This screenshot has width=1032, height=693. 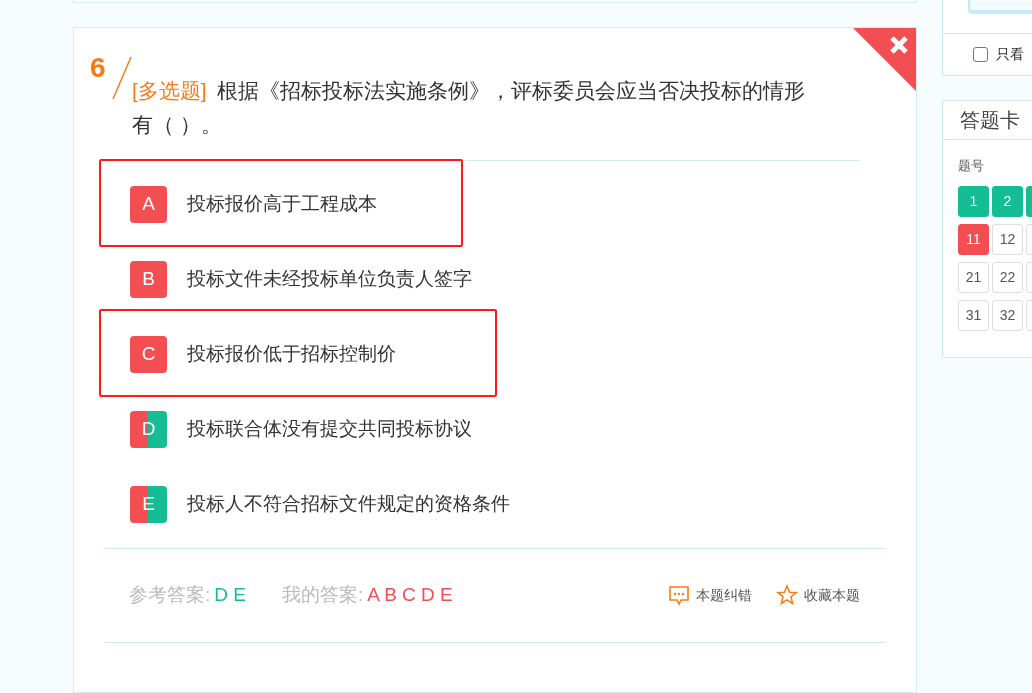 I want to click on comment-icon, so click(x=679, y=595).